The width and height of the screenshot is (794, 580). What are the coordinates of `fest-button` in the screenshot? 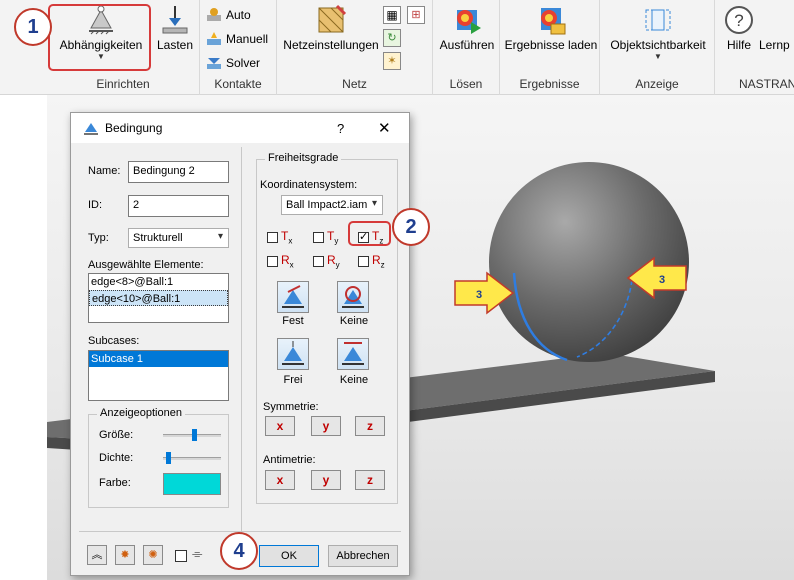 It's located at (293, 297).